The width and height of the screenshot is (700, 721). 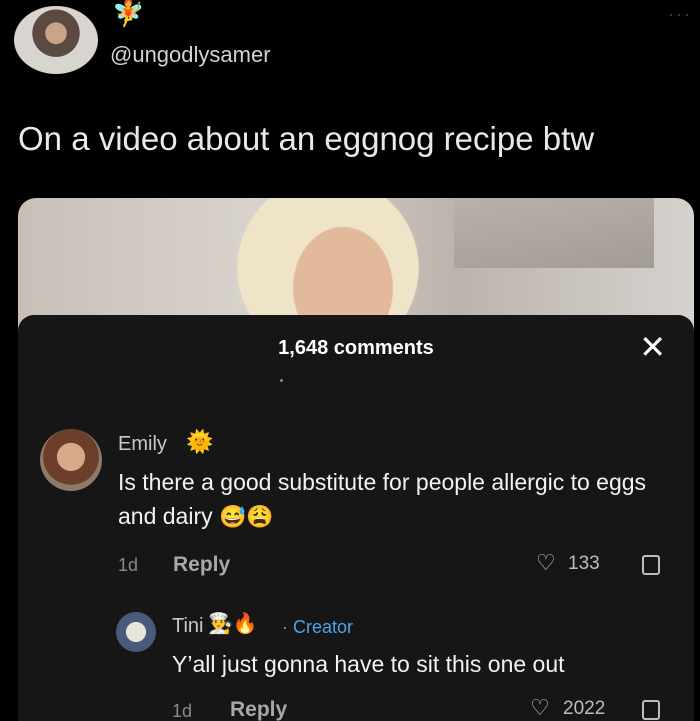 I want to click on reply-button: Reply, so click(x=201, y=565).